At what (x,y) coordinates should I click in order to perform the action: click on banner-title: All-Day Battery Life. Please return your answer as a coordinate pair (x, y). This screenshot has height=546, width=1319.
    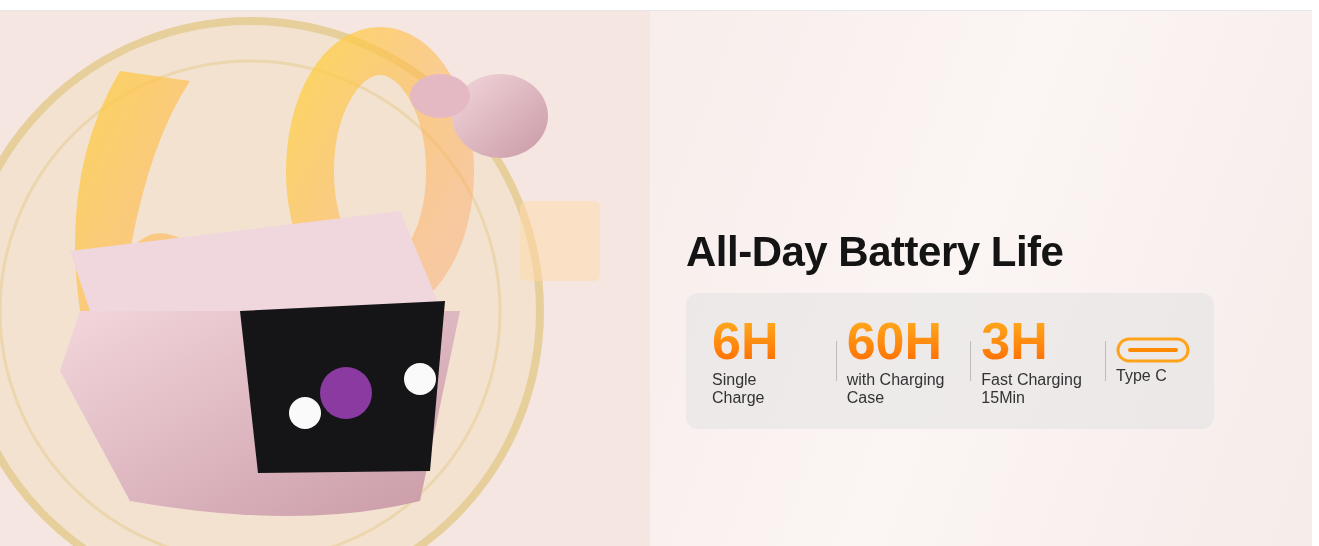
    Looking at the image, I should click on (875, 252).